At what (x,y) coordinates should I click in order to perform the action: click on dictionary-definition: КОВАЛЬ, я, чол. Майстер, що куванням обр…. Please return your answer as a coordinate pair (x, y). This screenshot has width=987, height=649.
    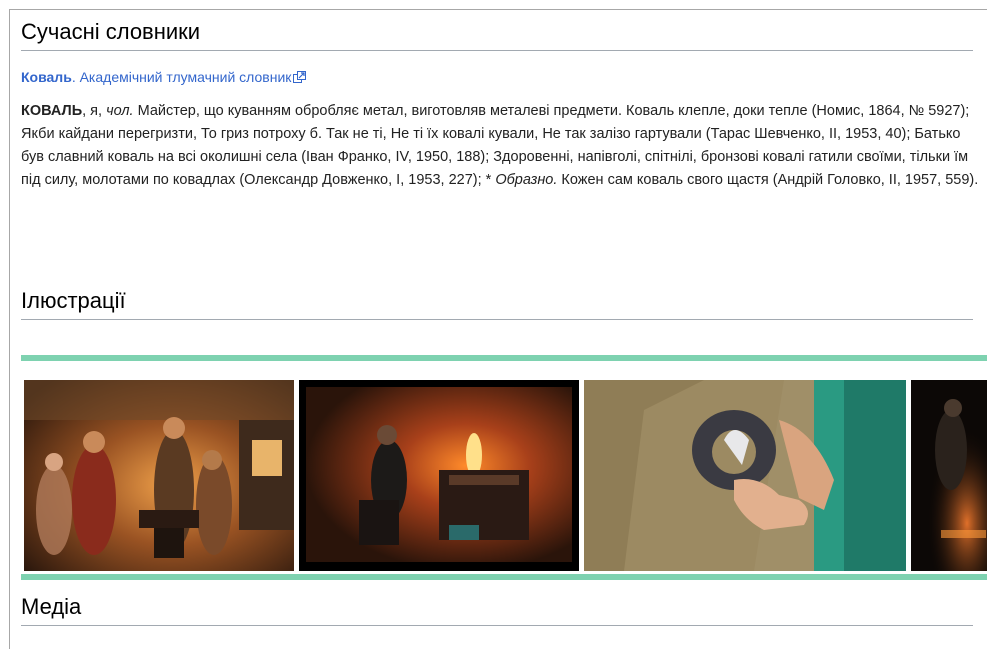
    Looking at the image, I should click on (501, 146).